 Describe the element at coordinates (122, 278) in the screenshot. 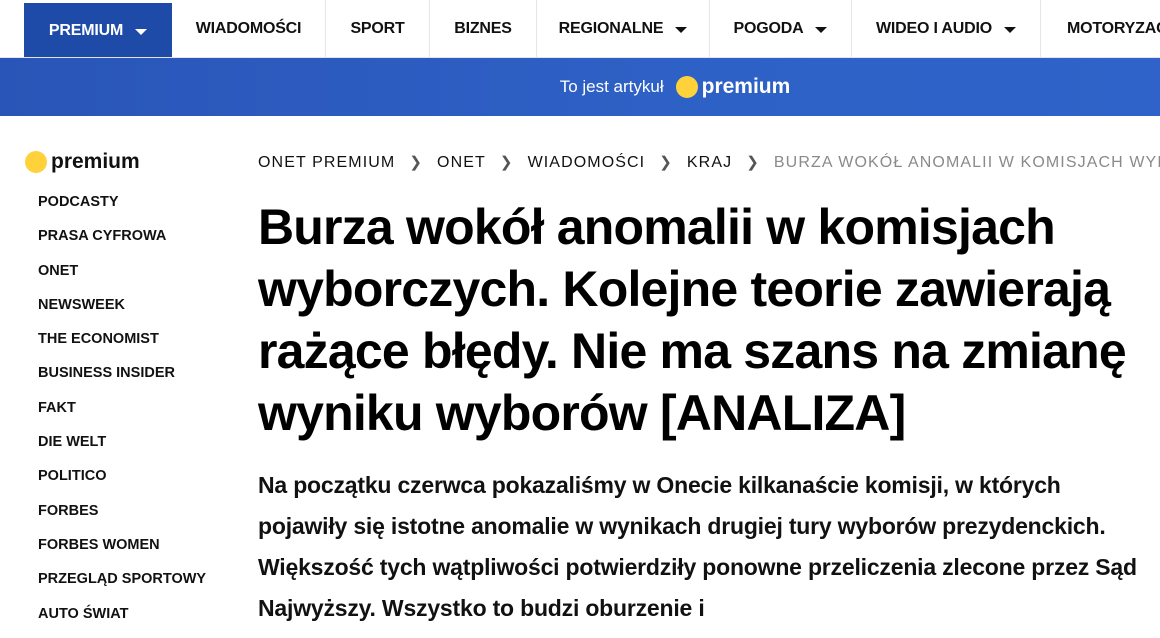

I see `sidebar-item-onet: ONET` at that location.